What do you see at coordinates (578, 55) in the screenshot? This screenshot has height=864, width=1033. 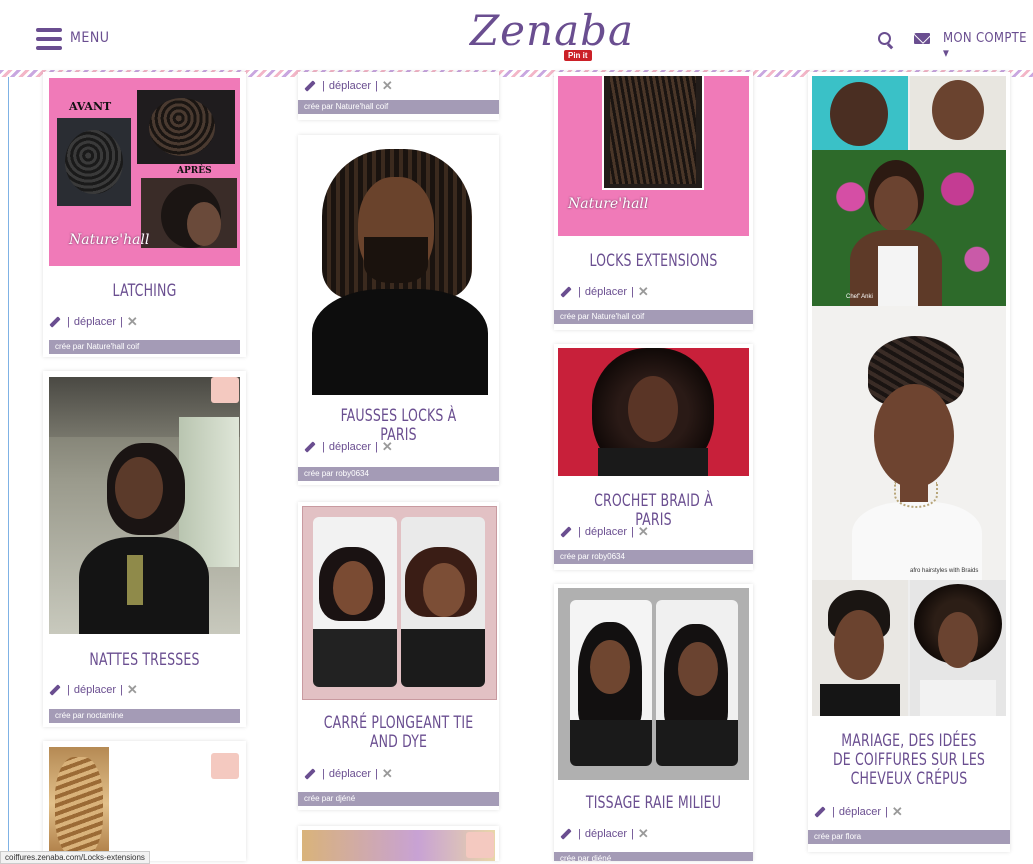 I see `pinit-badge: Pin it` at bounding box center [578, 55].